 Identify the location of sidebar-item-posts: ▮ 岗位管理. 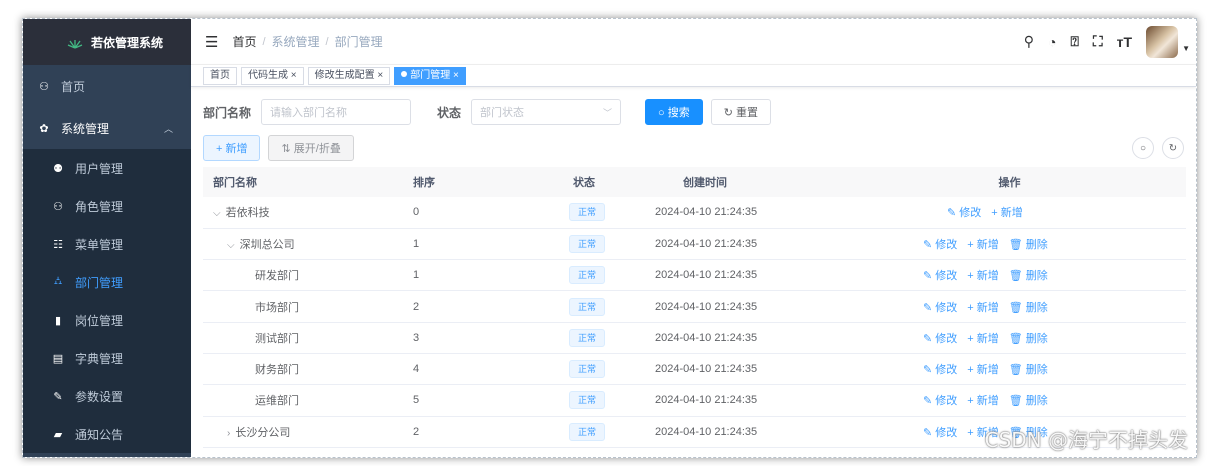
(107, 320).